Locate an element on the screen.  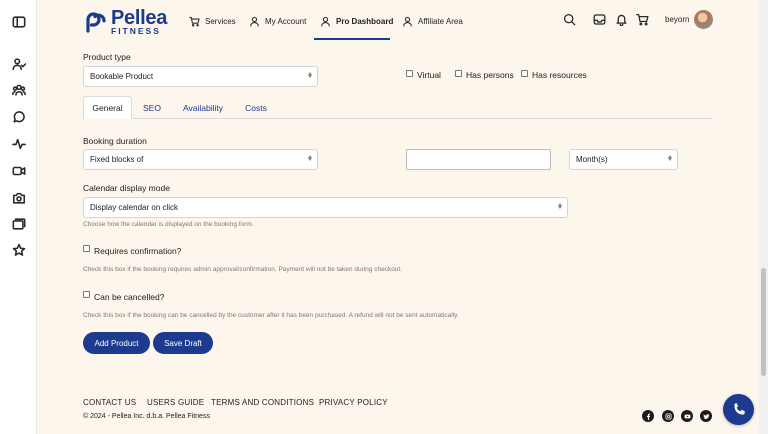
nav-services-label: Services is located at coordinates (220, 21).